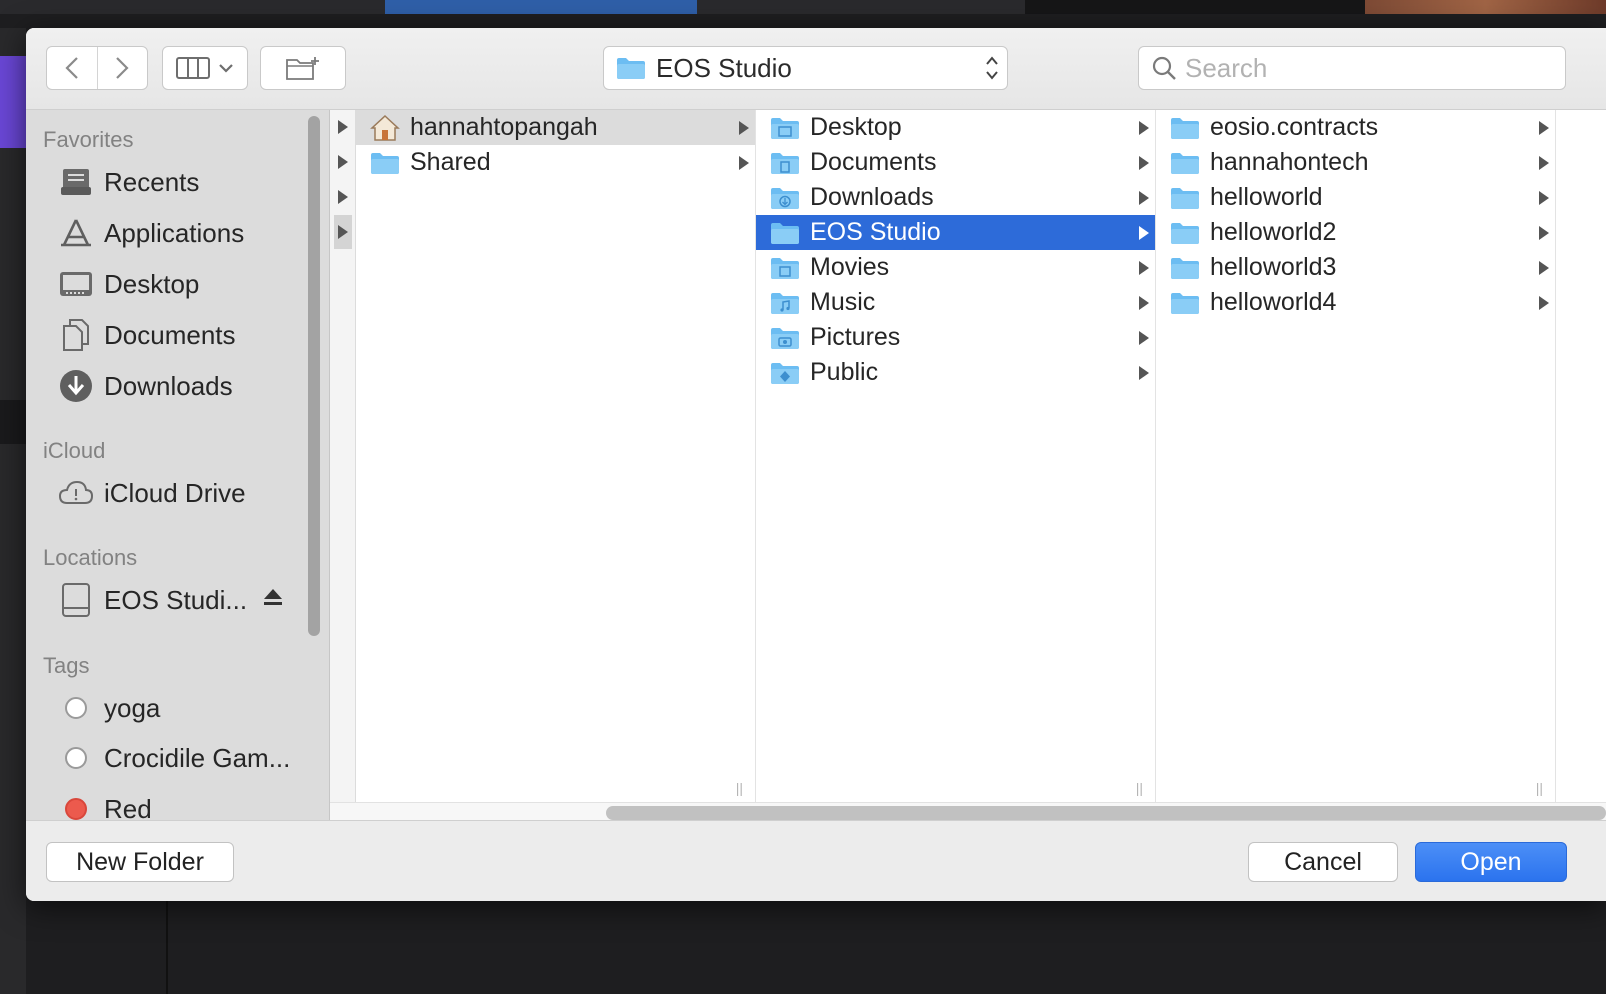  What do you see at coordinates (174, 232) in the screenshot?
I see `sidebar-item-label: Applications` at bounding box center [174, 232].